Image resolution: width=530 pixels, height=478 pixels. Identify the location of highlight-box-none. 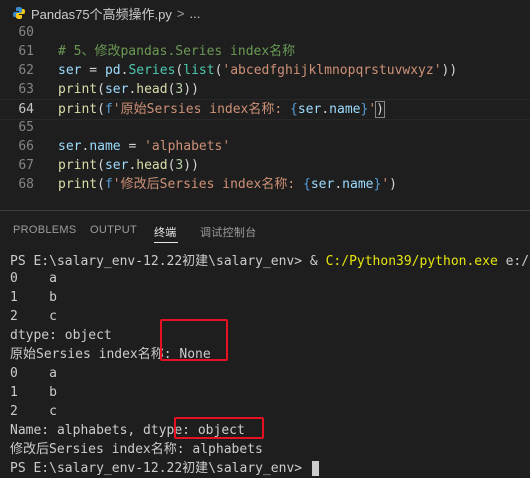
(194, 340).